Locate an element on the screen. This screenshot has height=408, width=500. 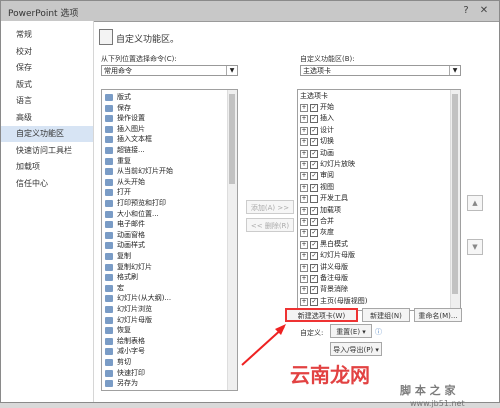
command-item: 重复 is located at coordinates (116, 161).